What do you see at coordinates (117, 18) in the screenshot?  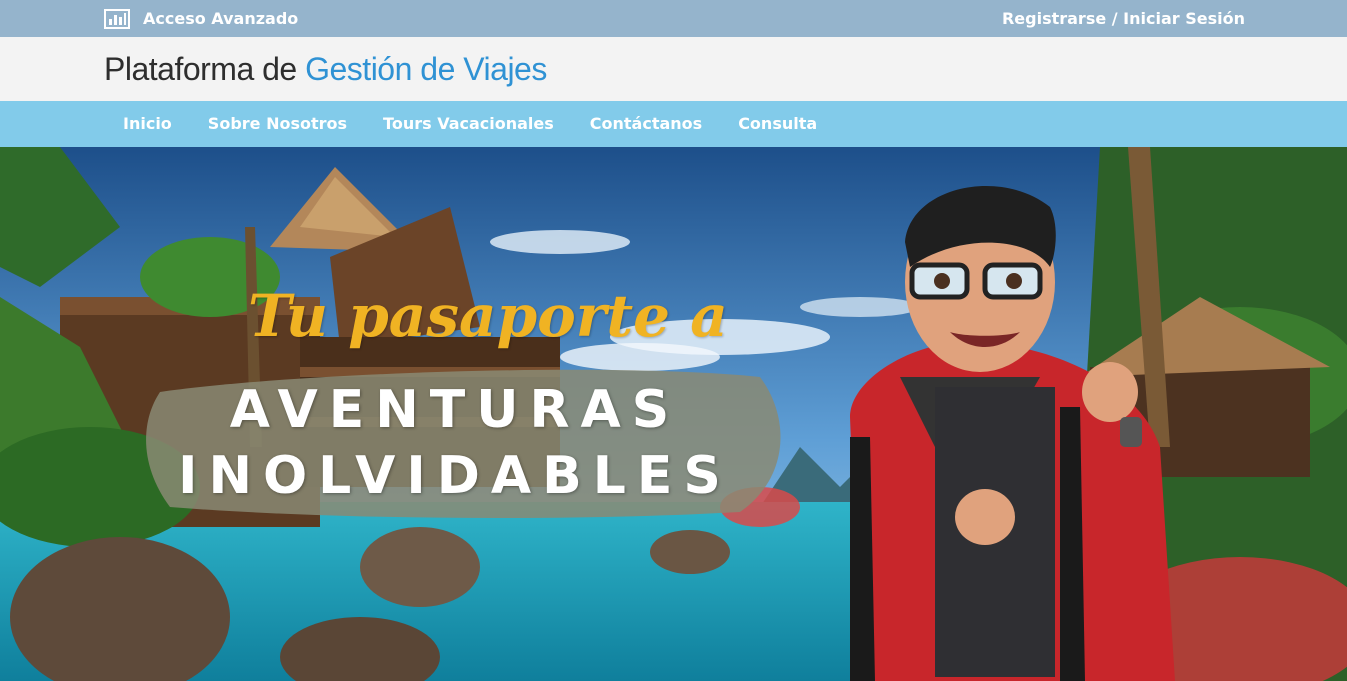 I see `bar-chart-icon` at bounding box center [117, 18].